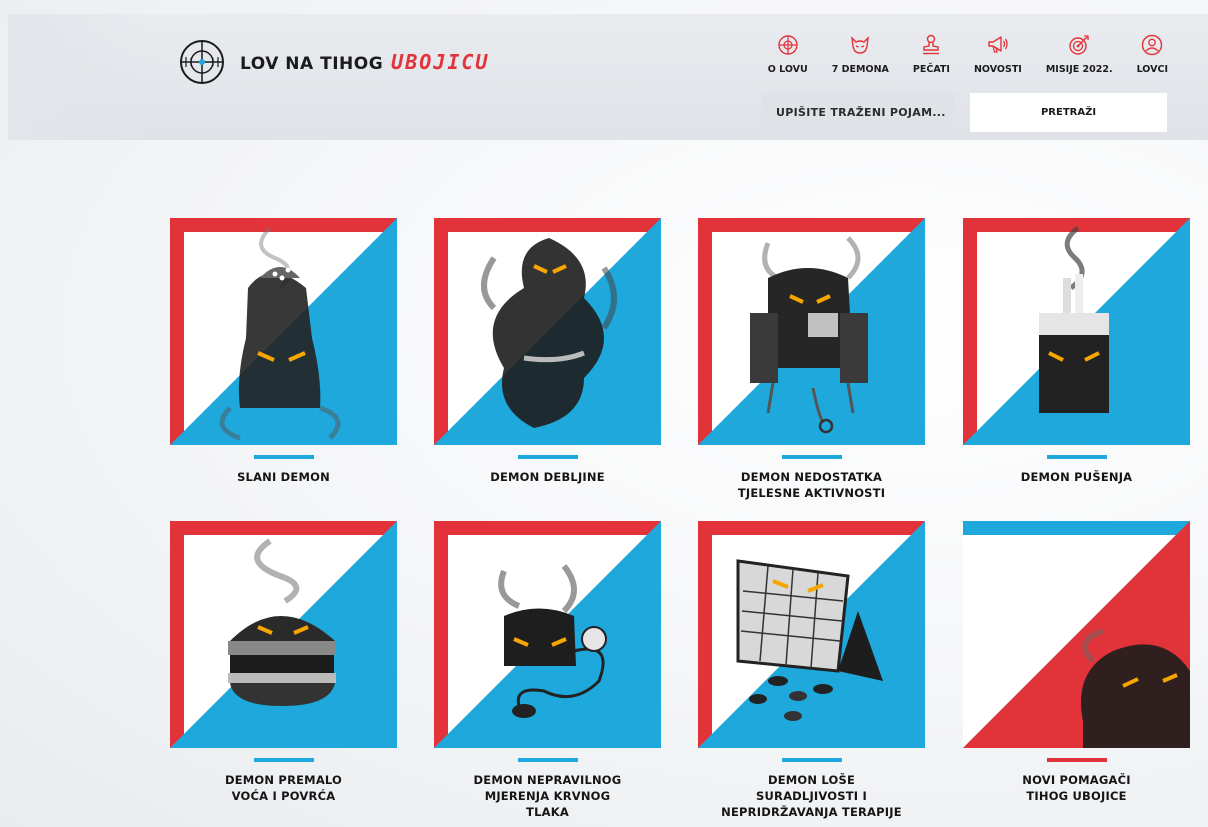 This screenshot has height=827, width=1208. I want to click on logo-text: LOV NA TIHOG UBOJICU, so click(364, 62).